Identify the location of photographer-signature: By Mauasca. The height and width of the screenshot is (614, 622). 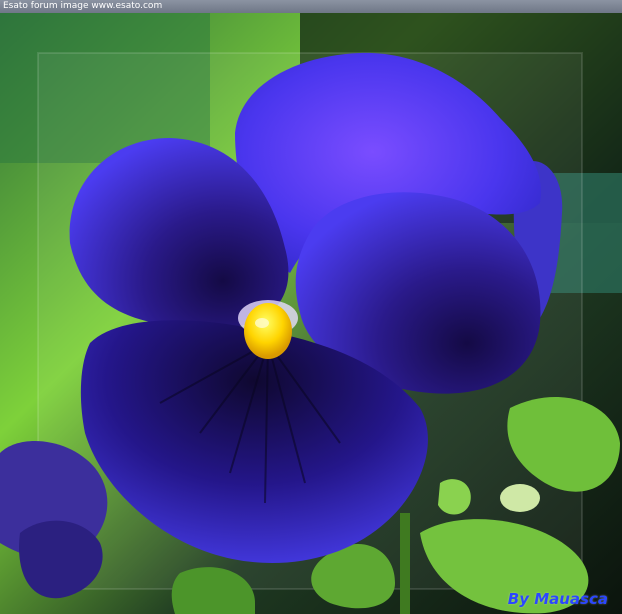
(558, 599).